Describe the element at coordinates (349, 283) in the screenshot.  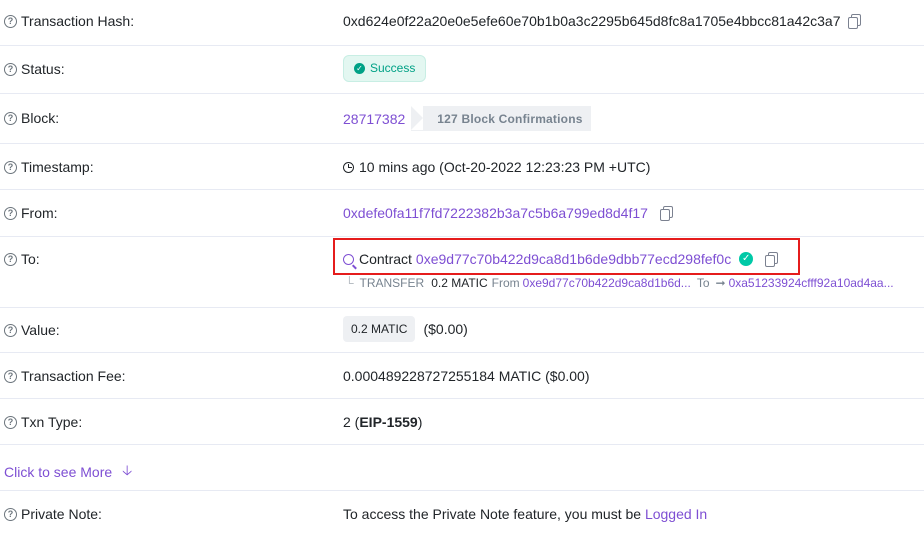
I see `tree-branch-icon: └` at that location.